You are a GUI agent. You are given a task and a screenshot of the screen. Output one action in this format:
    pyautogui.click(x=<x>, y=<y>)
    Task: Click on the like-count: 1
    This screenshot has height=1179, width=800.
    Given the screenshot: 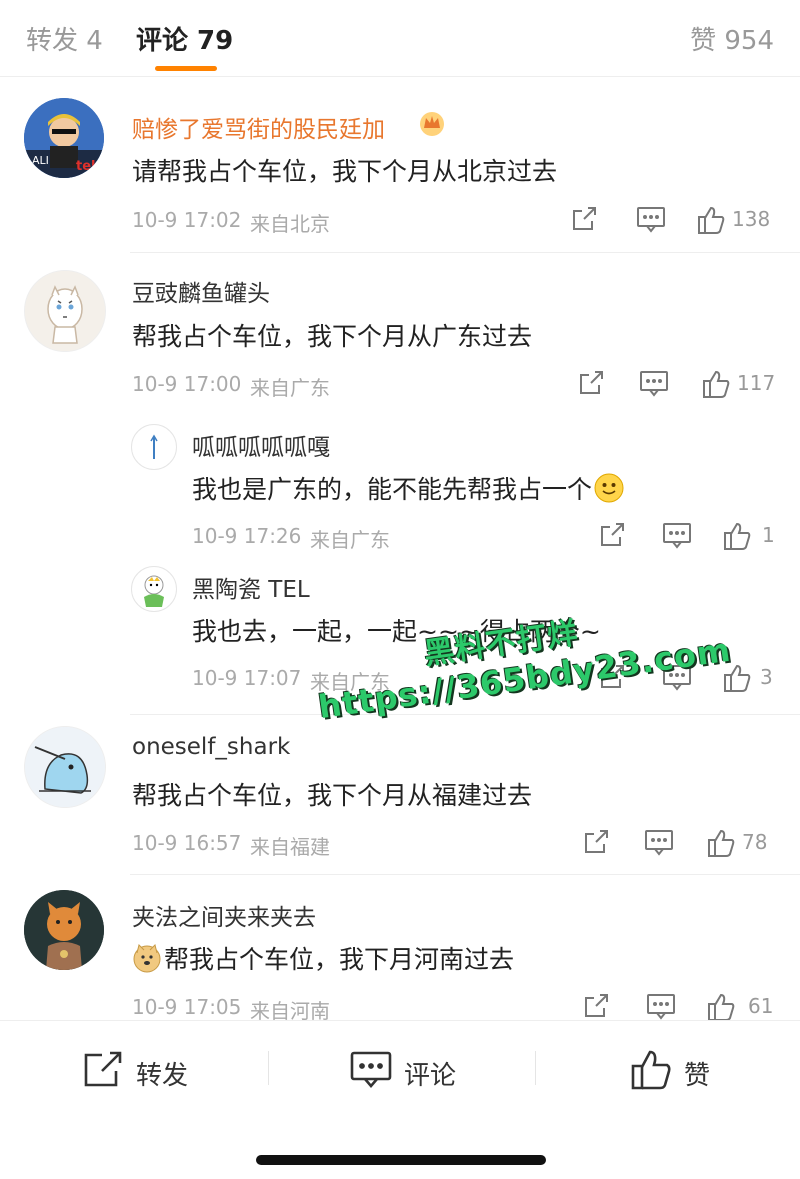 What is the action you would take?
    pyautogui.click(x=768, y=535)
    